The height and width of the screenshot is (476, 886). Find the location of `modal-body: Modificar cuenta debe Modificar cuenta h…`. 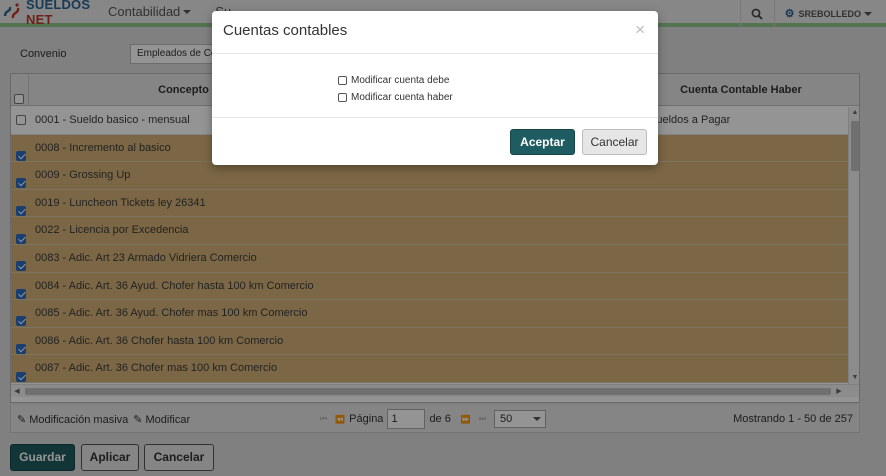

modal-body: Modificar cuenta debe Modificar cuenta h… is located at coordinates (435, 86).